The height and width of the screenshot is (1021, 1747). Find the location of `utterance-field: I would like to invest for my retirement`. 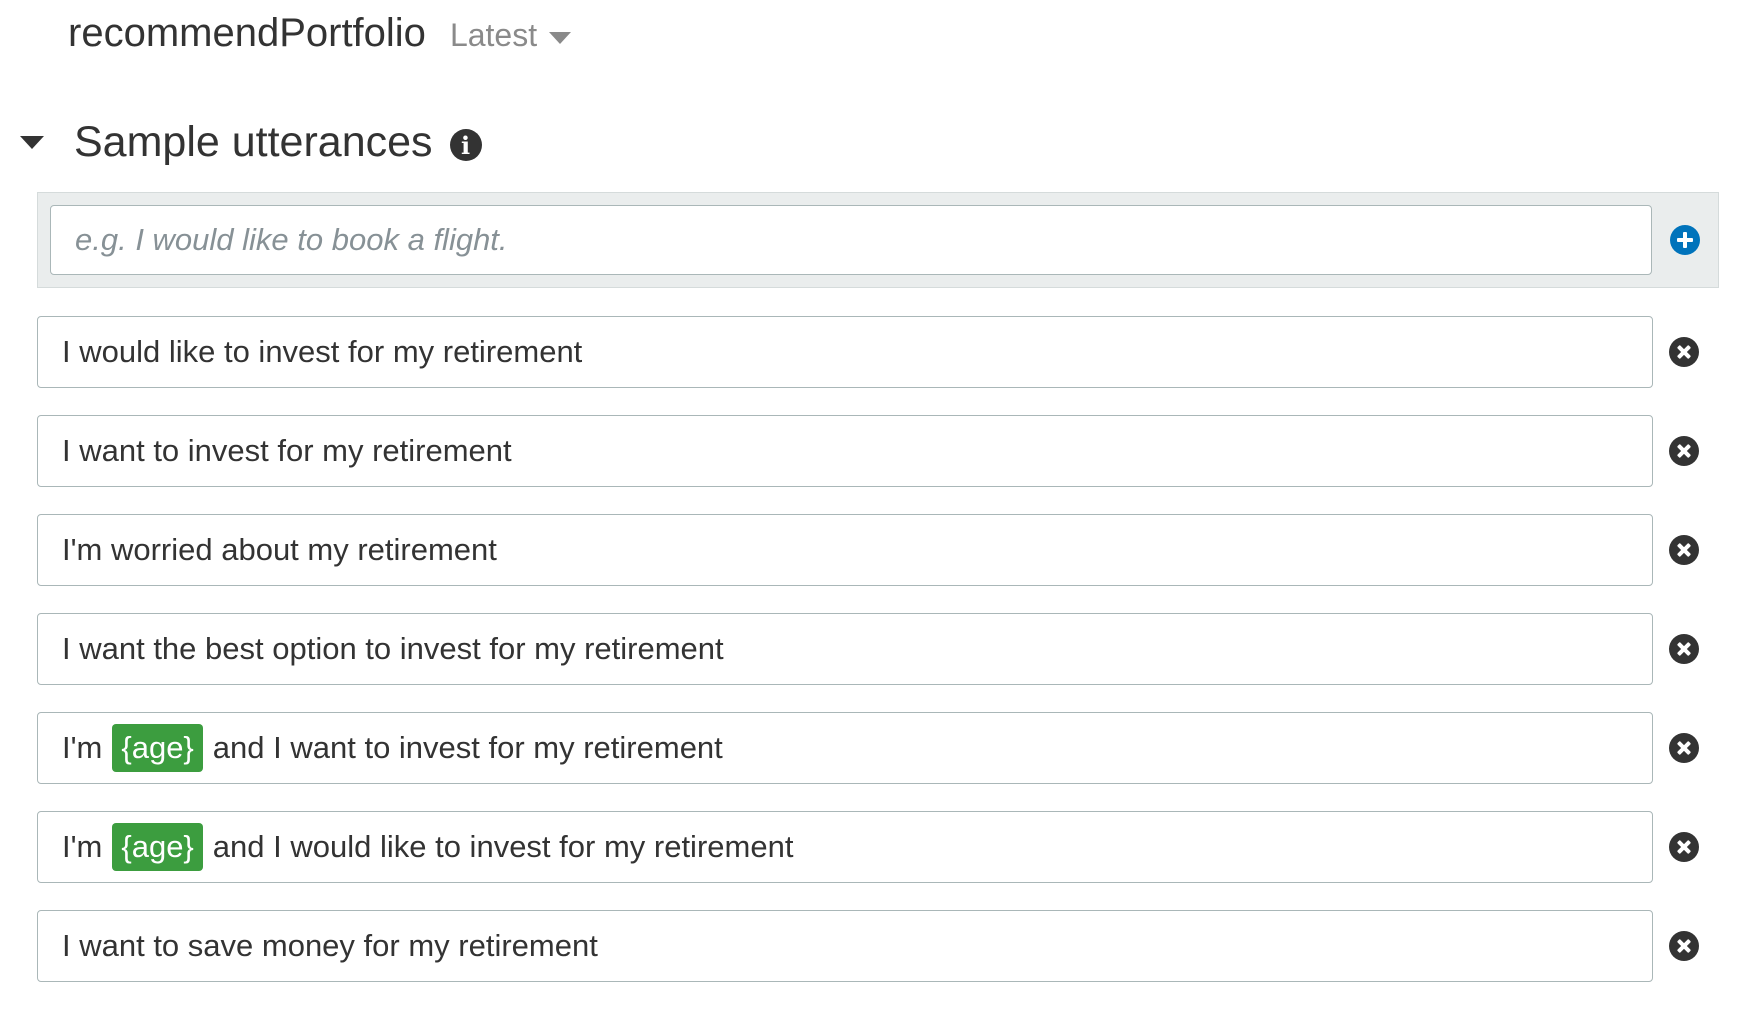

utterance-field: I would like to invest for my retirement is located at coordinates (845, 352).